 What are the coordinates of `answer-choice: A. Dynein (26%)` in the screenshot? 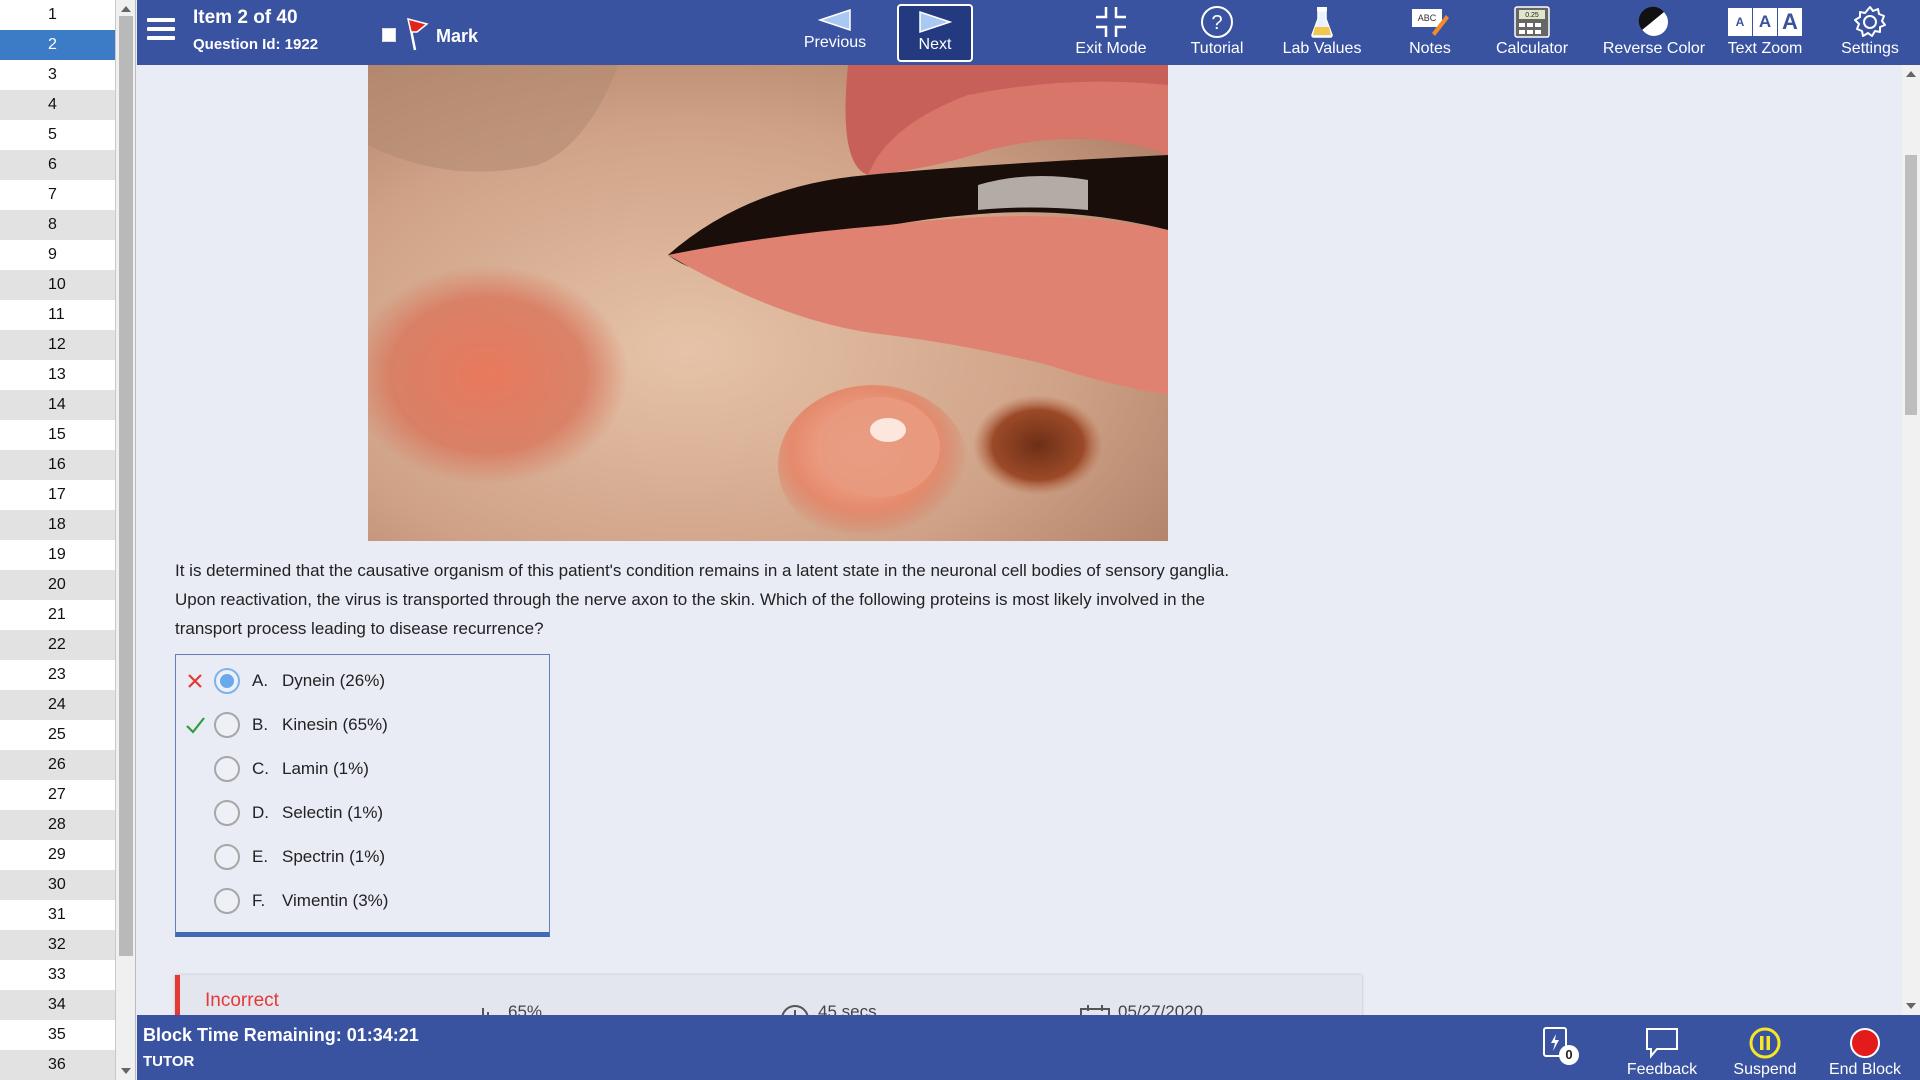 It's located at (362, 681).